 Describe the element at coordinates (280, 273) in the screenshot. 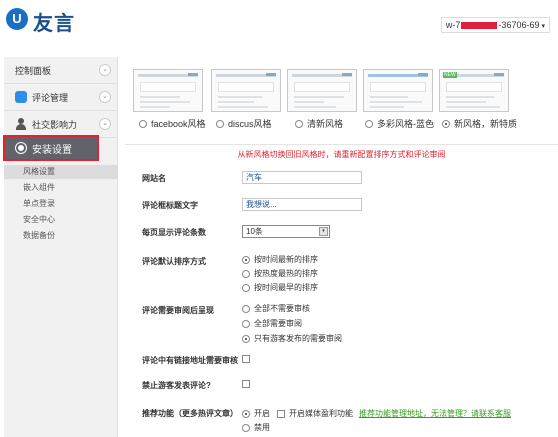

I see `sort-option-hottest: 按热度最热的排序` at that location.